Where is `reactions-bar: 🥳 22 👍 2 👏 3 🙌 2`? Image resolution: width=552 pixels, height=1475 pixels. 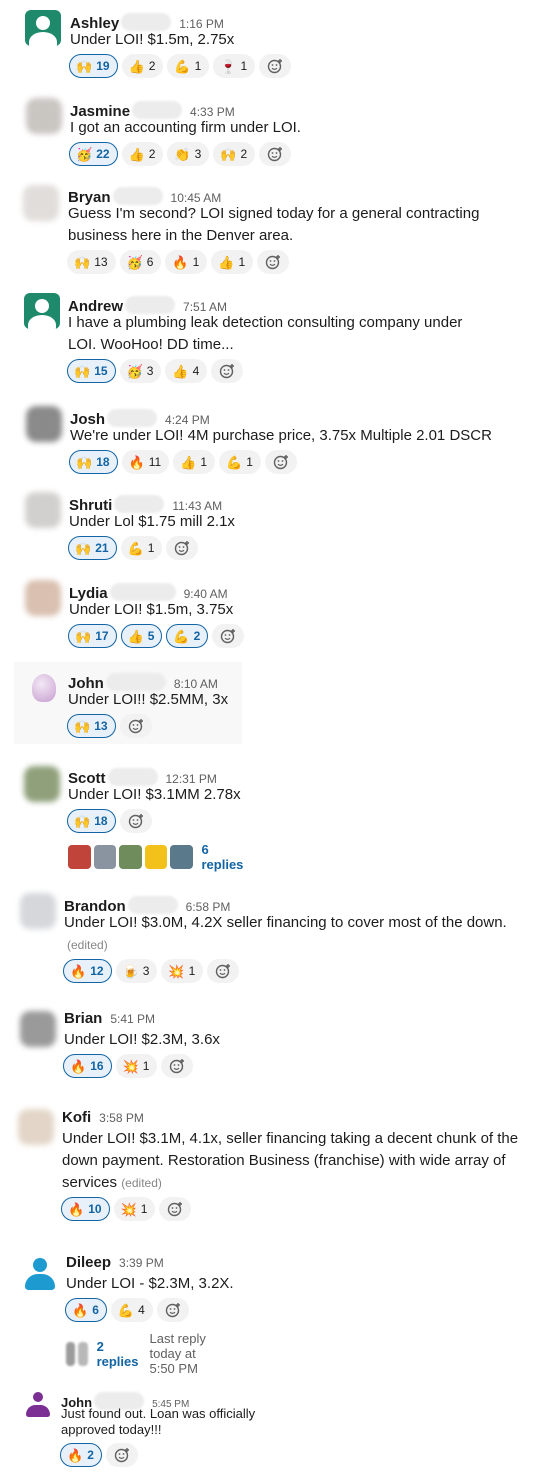 reactions-bar: 🥳 22 👍 2 👏 3 🙌 2 is located at coordinates (180, 154).